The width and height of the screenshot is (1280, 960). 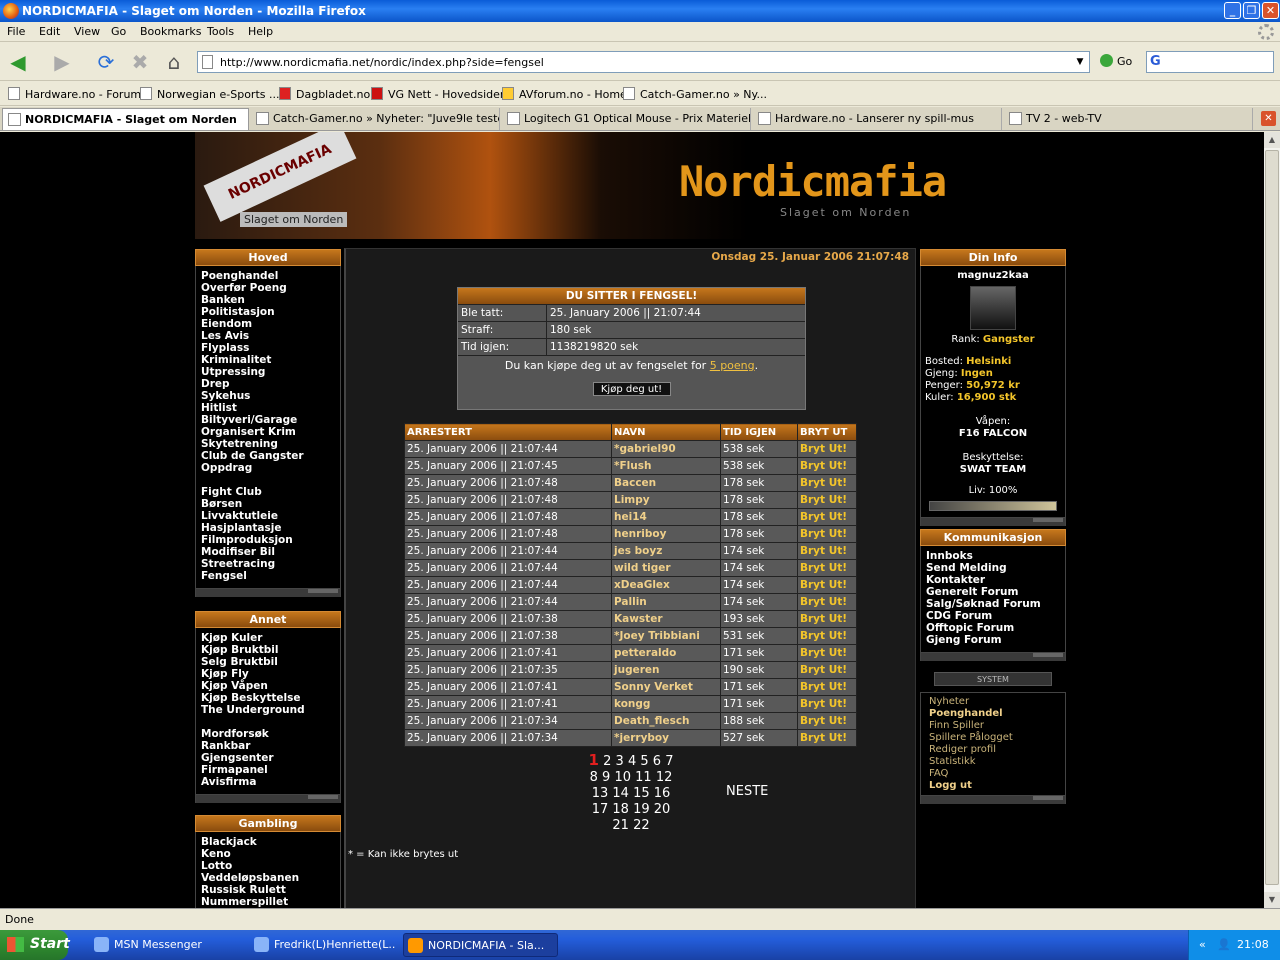 What do you see at coordinates (993, 738) in the screenshot?
I see `system-link: Spillere Pålogget` at bounding box center [993, 738].